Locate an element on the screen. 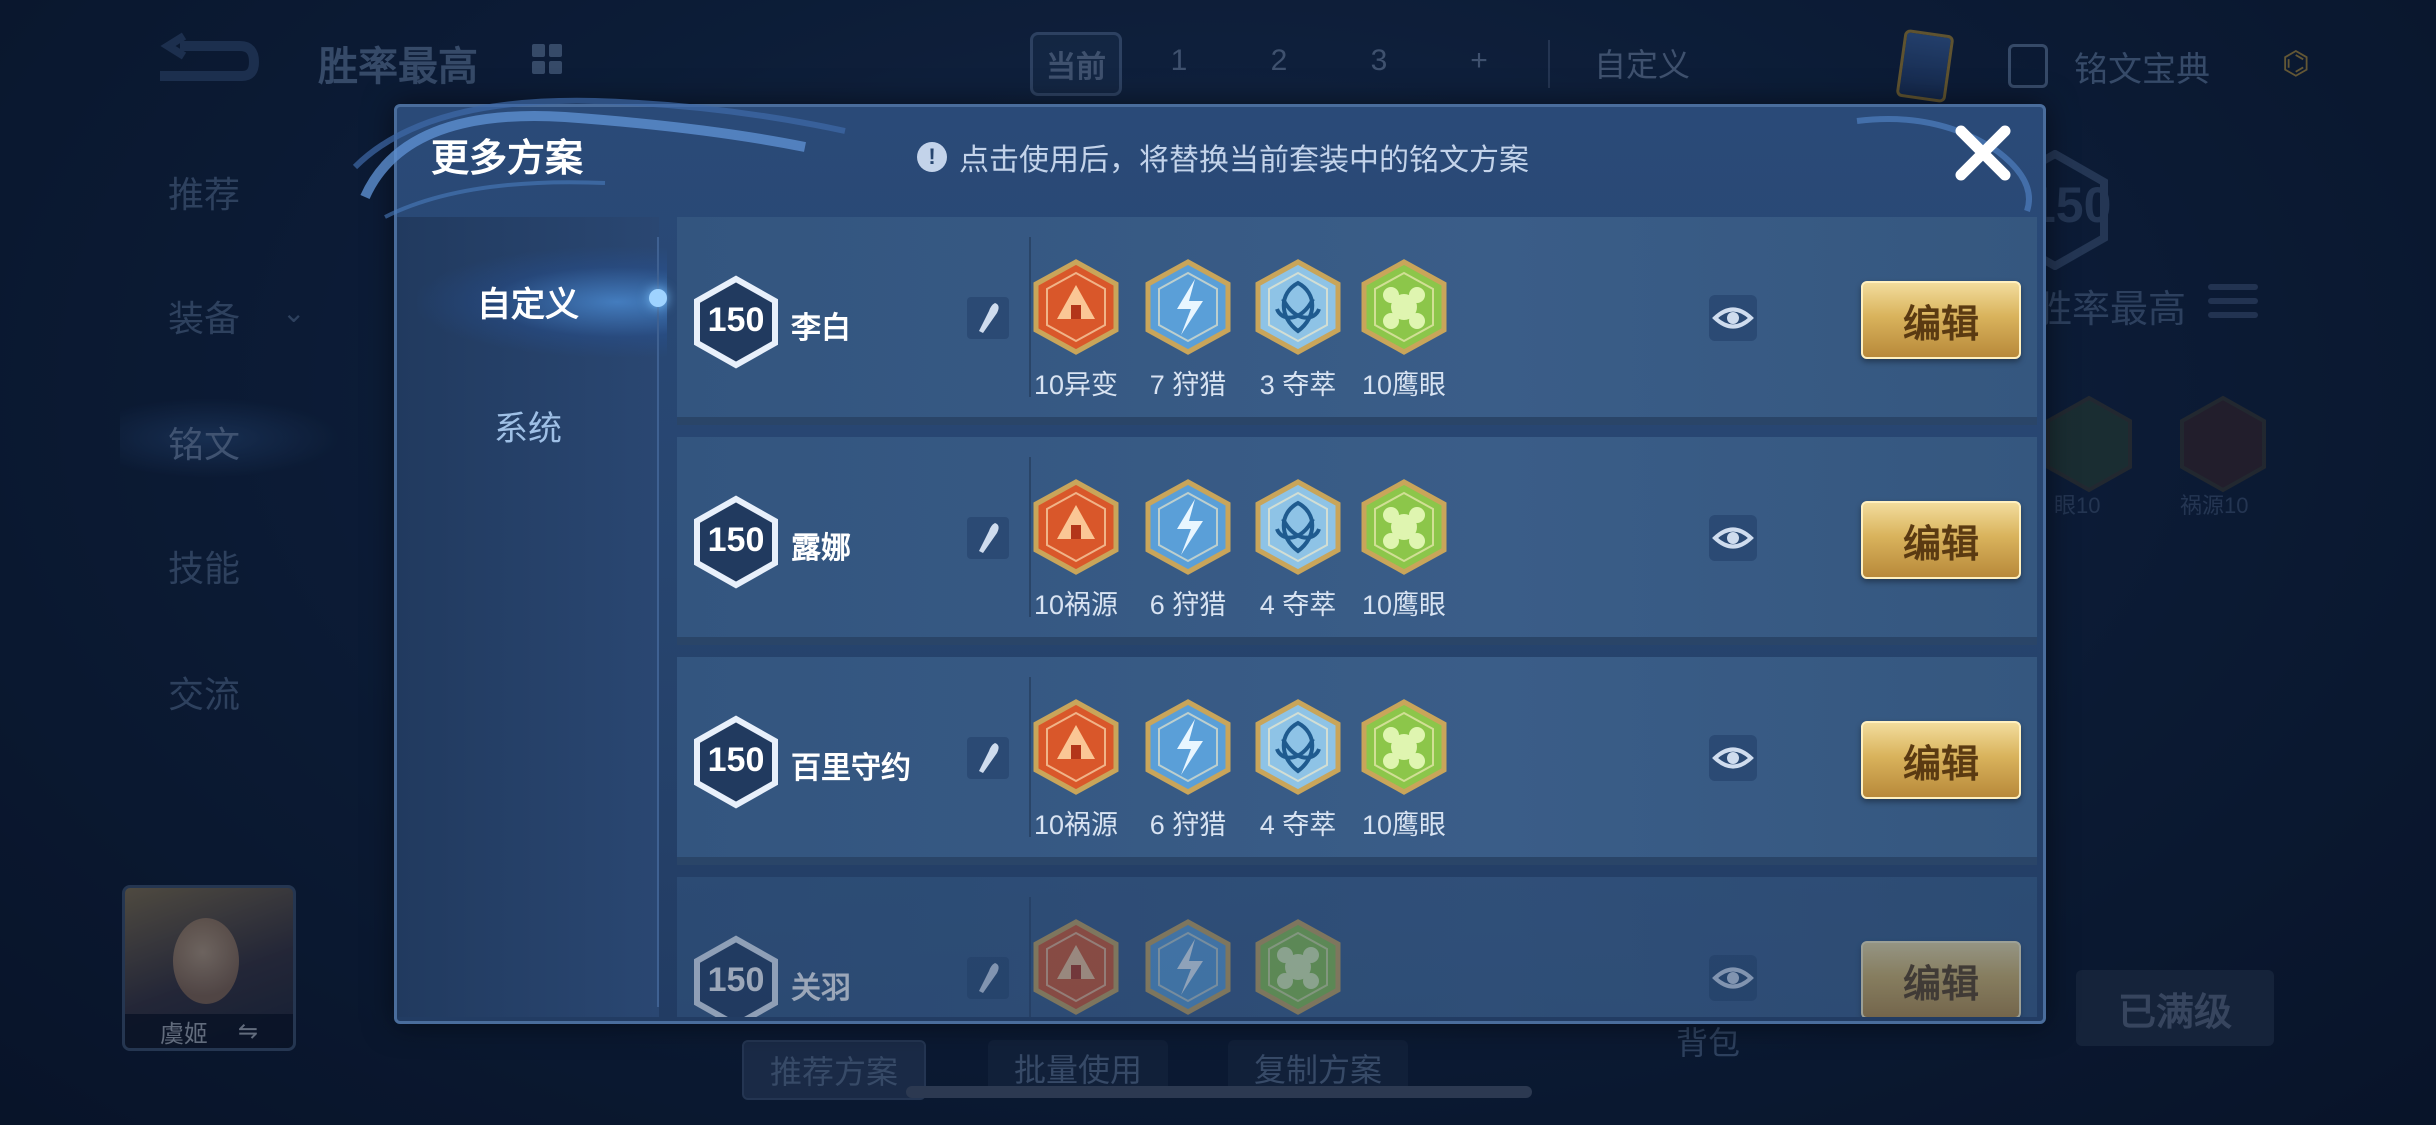 The height and width of the screenshot is (1125, 2436). plan-row: 150 露娜 10祸源 6 狩猎 4 夺萃 10鹰眼 编辑 is located at coordinates (1357, 541).